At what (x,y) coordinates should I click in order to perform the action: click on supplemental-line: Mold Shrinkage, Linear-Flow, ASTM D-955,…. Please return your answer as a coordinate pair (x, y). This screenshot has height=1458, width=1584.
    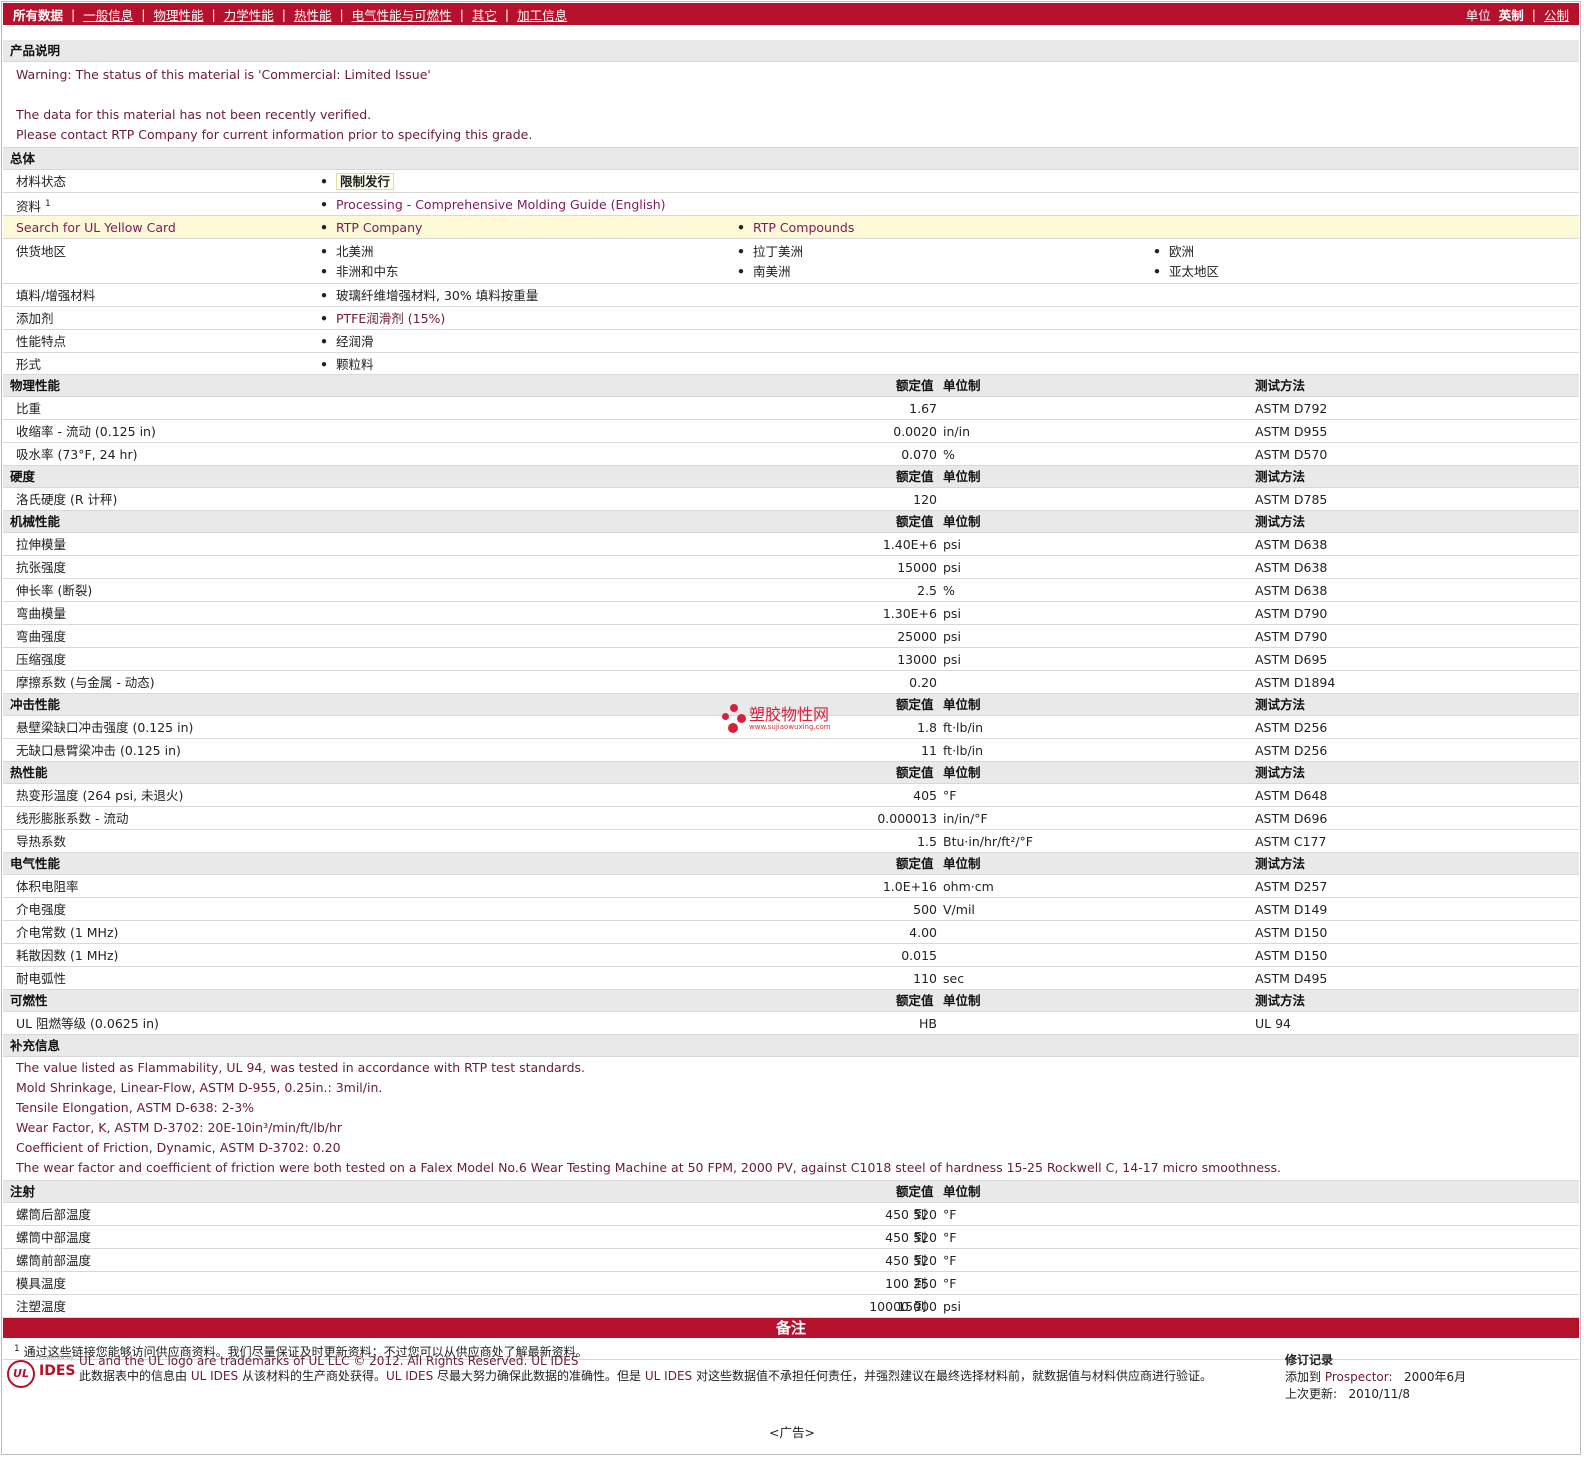
    Looking at the image, I should click on (199, 1087).